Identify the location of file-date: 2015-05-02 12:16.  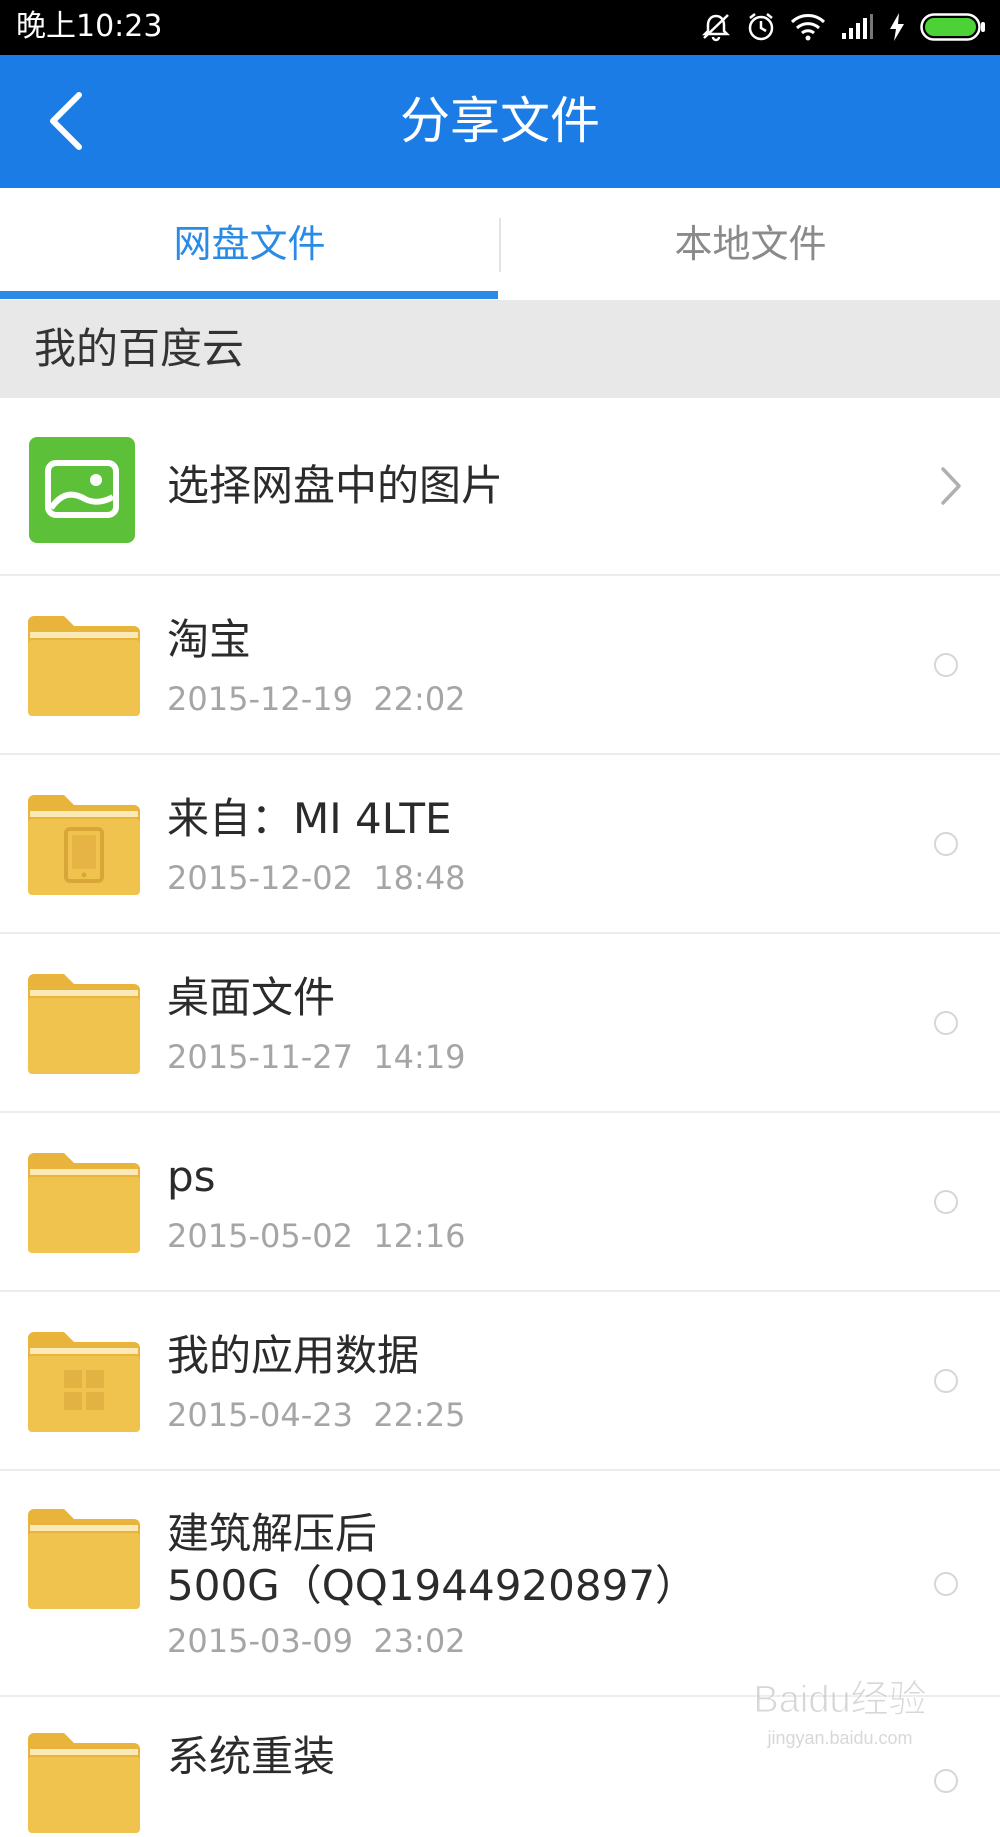
(316, 1236).